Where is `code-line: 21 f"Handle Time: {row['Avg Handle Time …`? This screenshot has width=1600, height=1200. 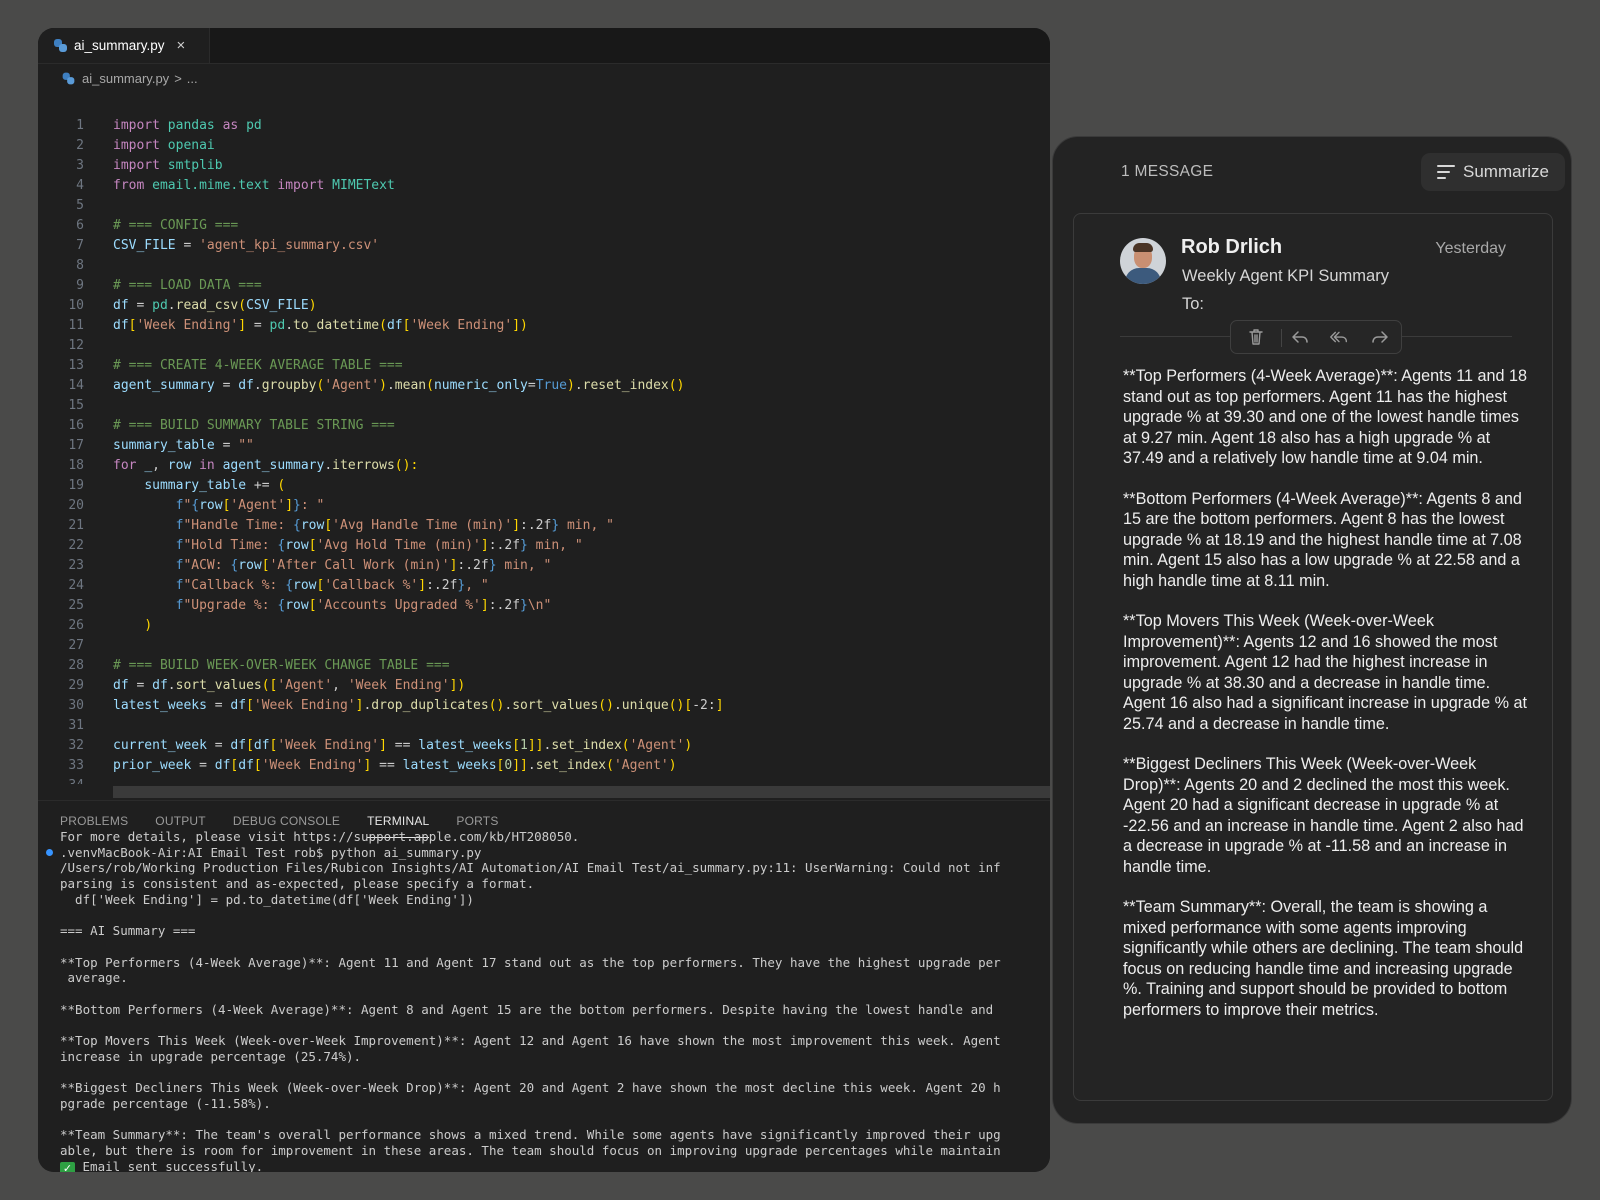 code-line: 21 f"Handle Time: {row['Avg Handle Time … is located at coordinates (544, 526).